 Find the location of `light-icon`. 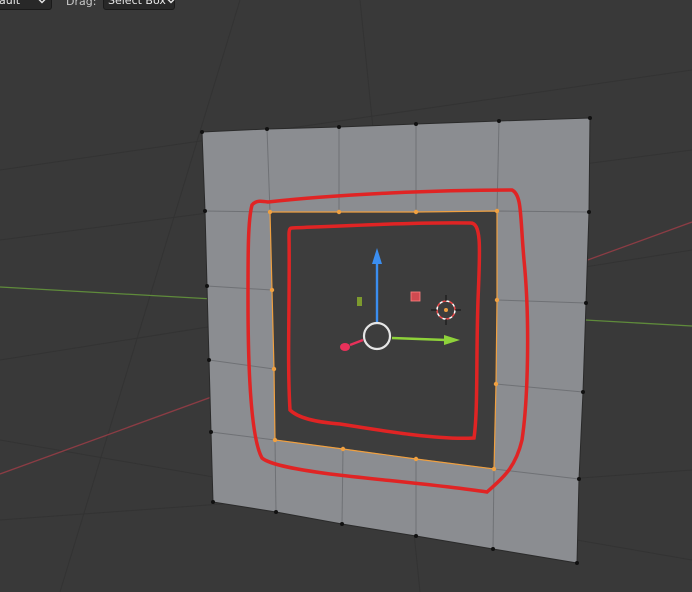

light-icon is located at coordinates (415, 296).